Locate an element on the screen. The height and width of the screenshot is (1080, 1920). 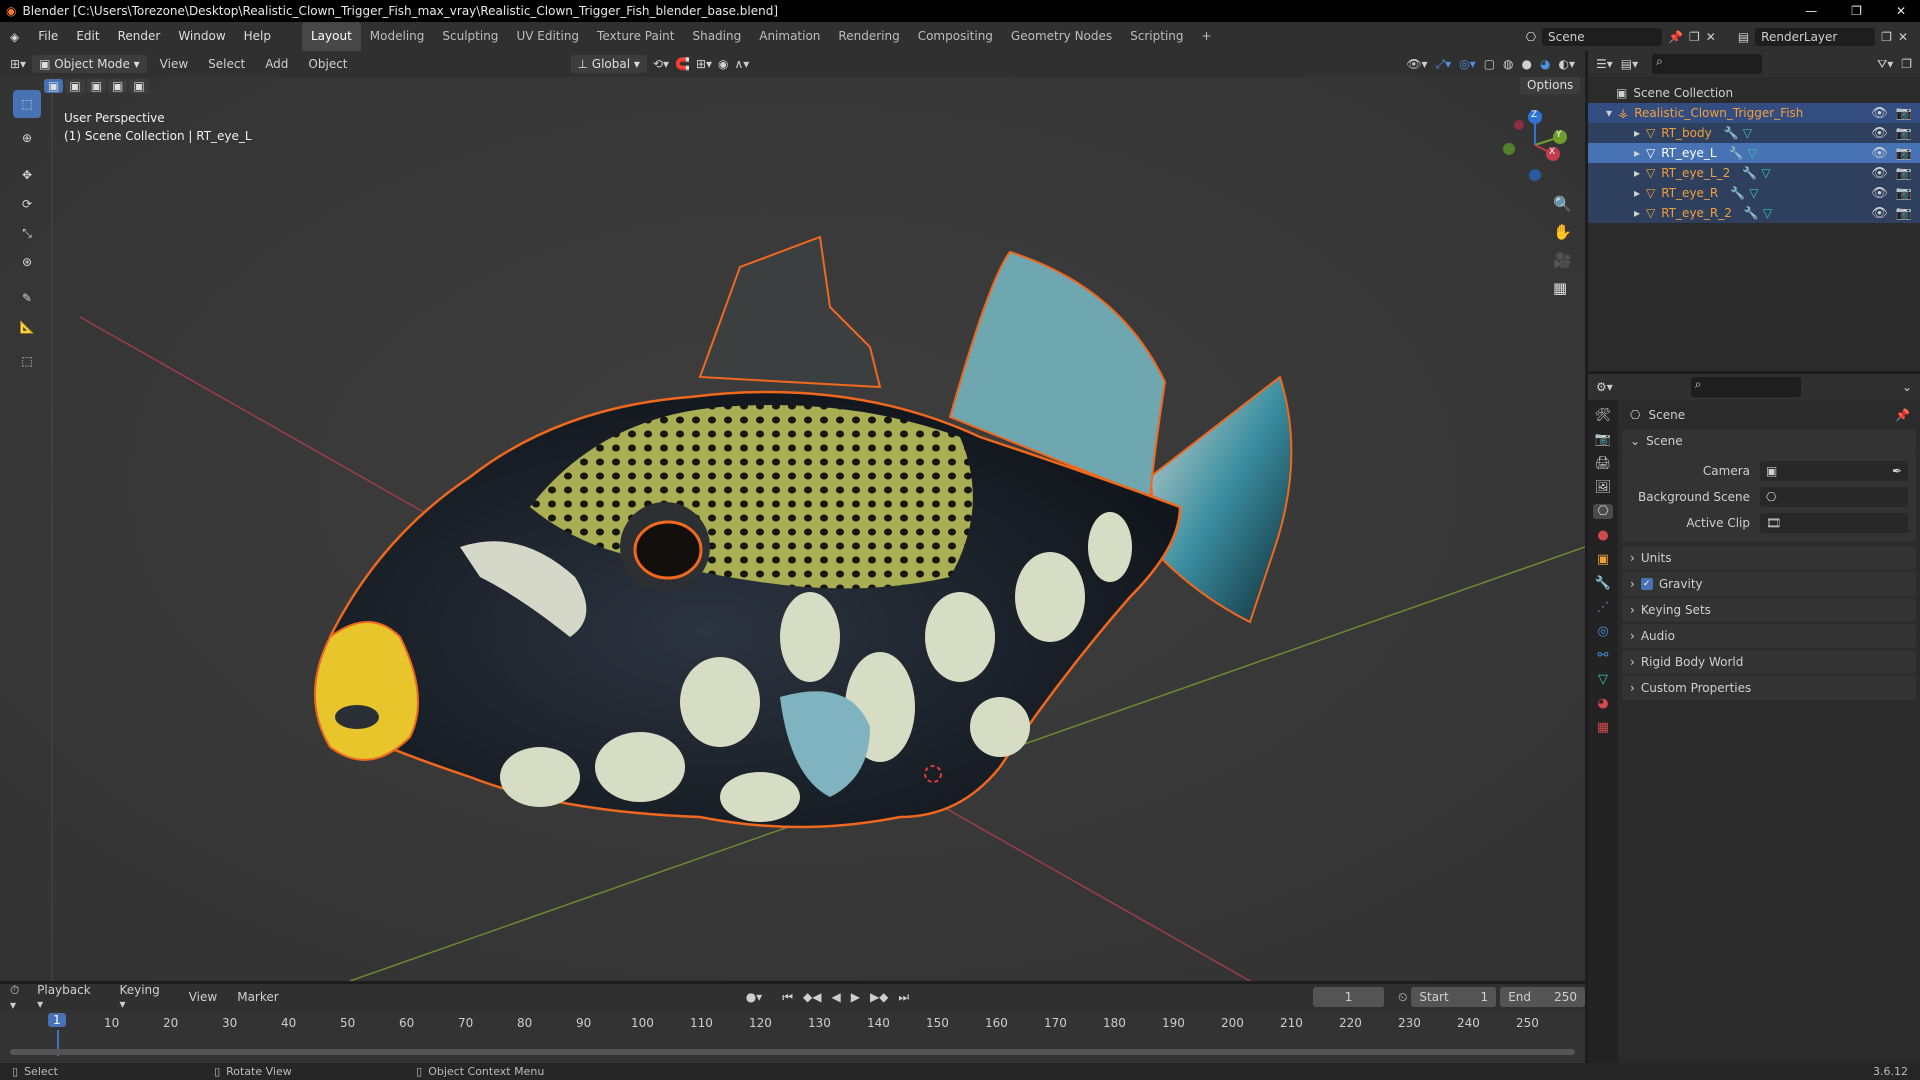
options-button: Options is located at coordinates (1550, 85).